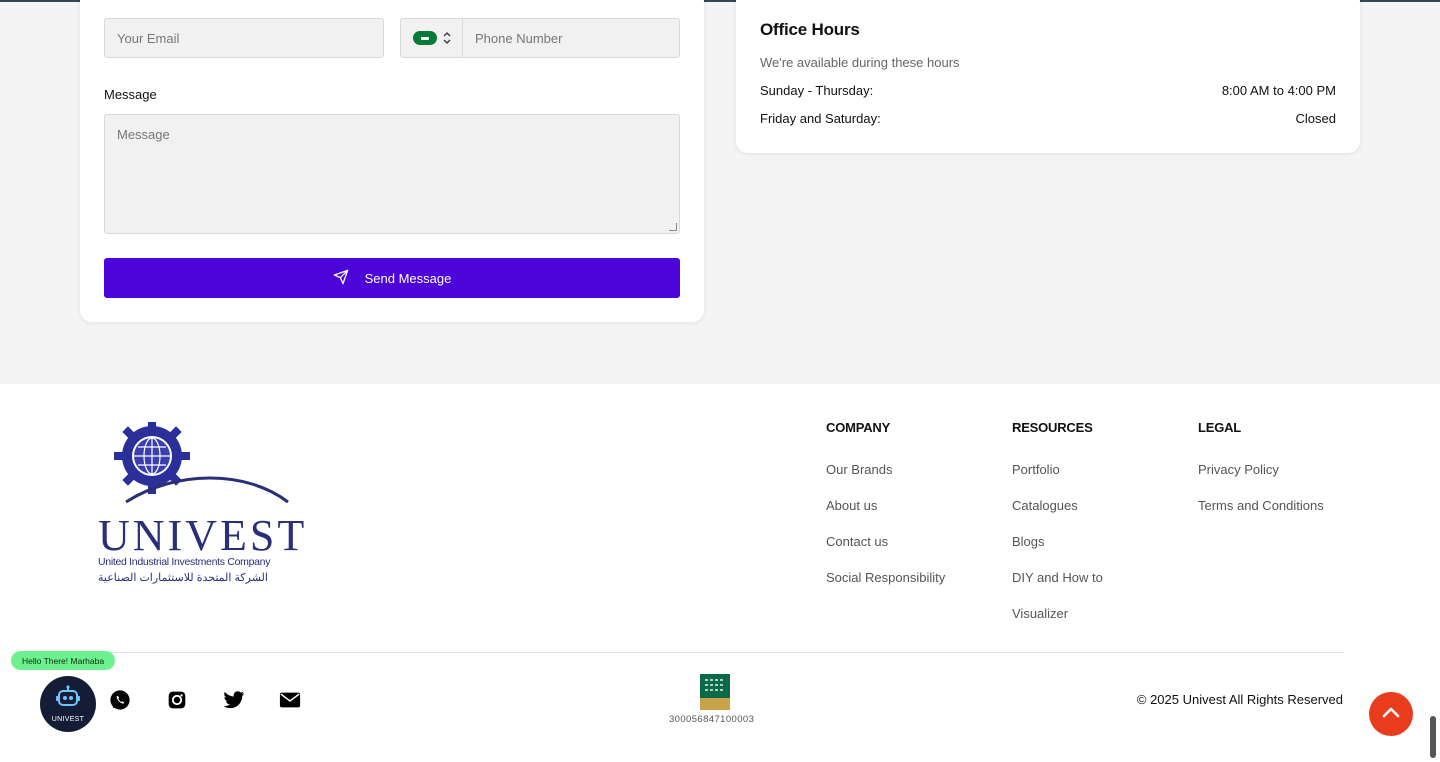  Describe the element at coordinates (885, 547) in the screenshot. I see `footer-link-contact-us: Contact us` at that location.